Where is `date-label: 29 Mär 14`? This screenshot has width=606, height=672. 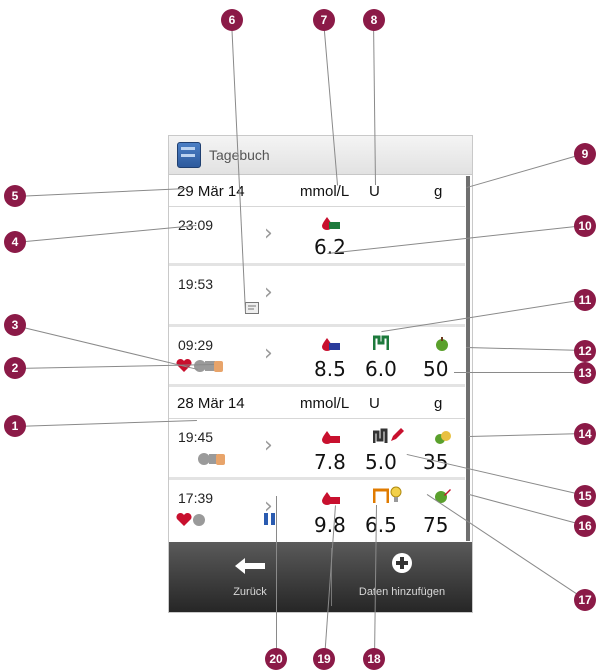
date-label: 29 Mär 14 is located at coordinates (211, 191).